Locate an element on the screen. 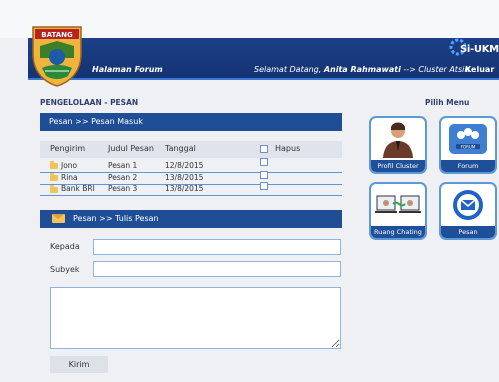 The height and width of the screenshot is (382, 499). subject-cell: Pesan 1 is located at coordinates (123, 165).